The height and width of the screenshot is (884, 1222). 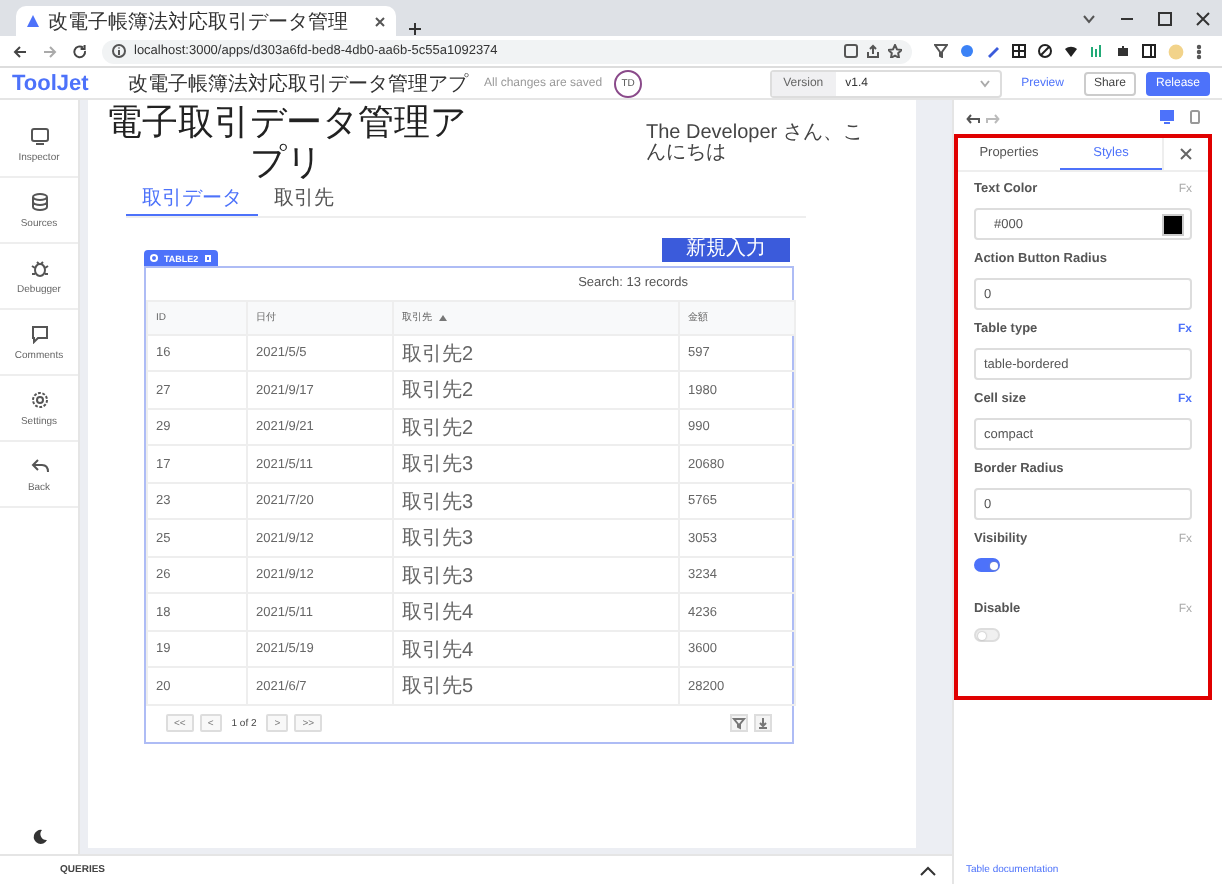 I want to click on maximize-icon, so click(x=1165, y=18).